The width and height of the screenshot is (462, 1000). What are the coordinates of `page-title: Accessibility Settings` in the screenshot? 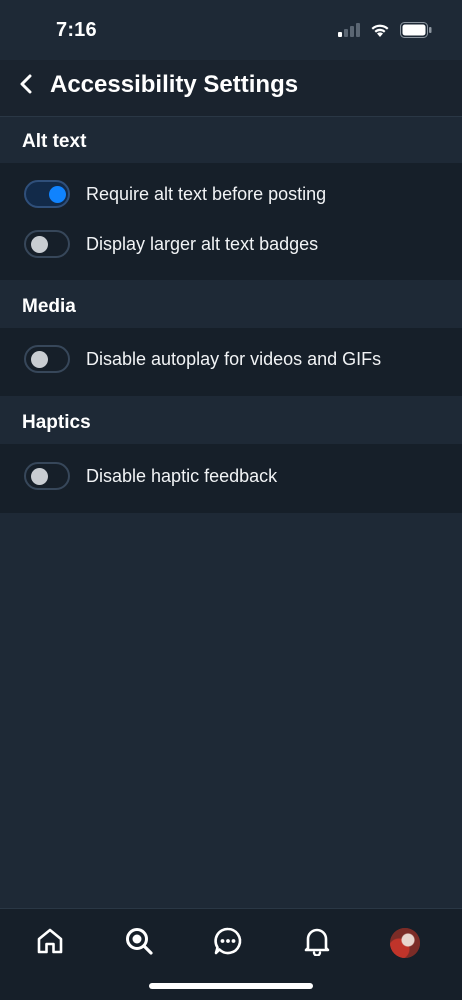 It's located at (174, 84).